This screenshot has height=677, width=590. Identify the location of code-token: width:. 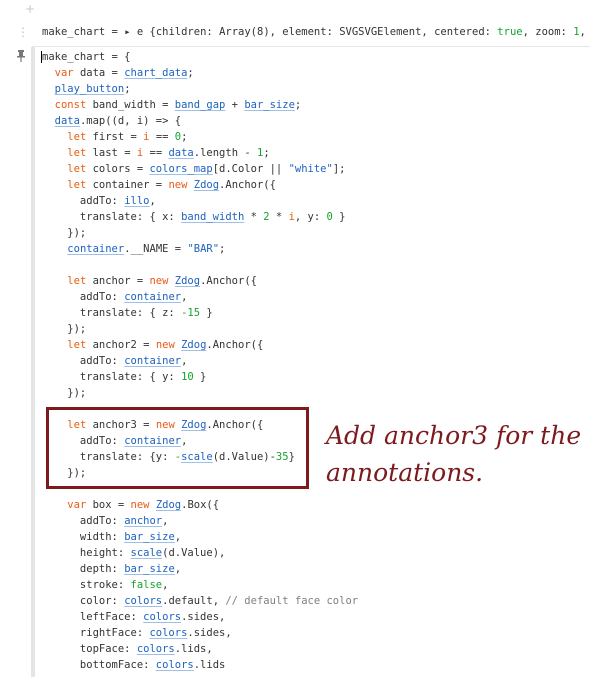
(83, 537).